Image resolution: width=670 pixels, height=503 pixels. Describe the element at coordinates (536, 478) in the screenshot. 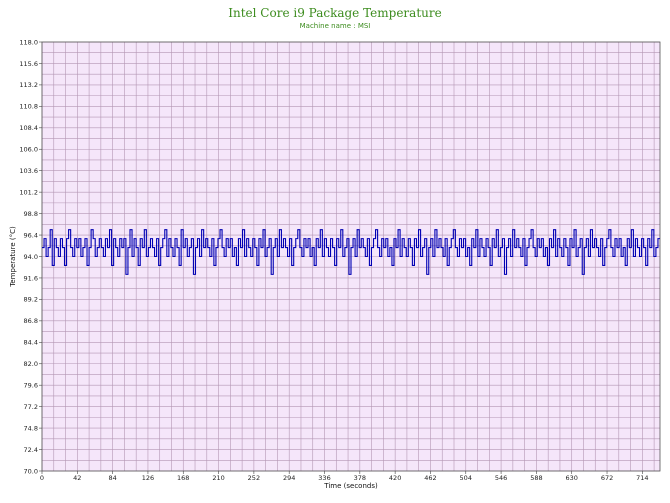

I see `x-tick-label: 588` at that location.